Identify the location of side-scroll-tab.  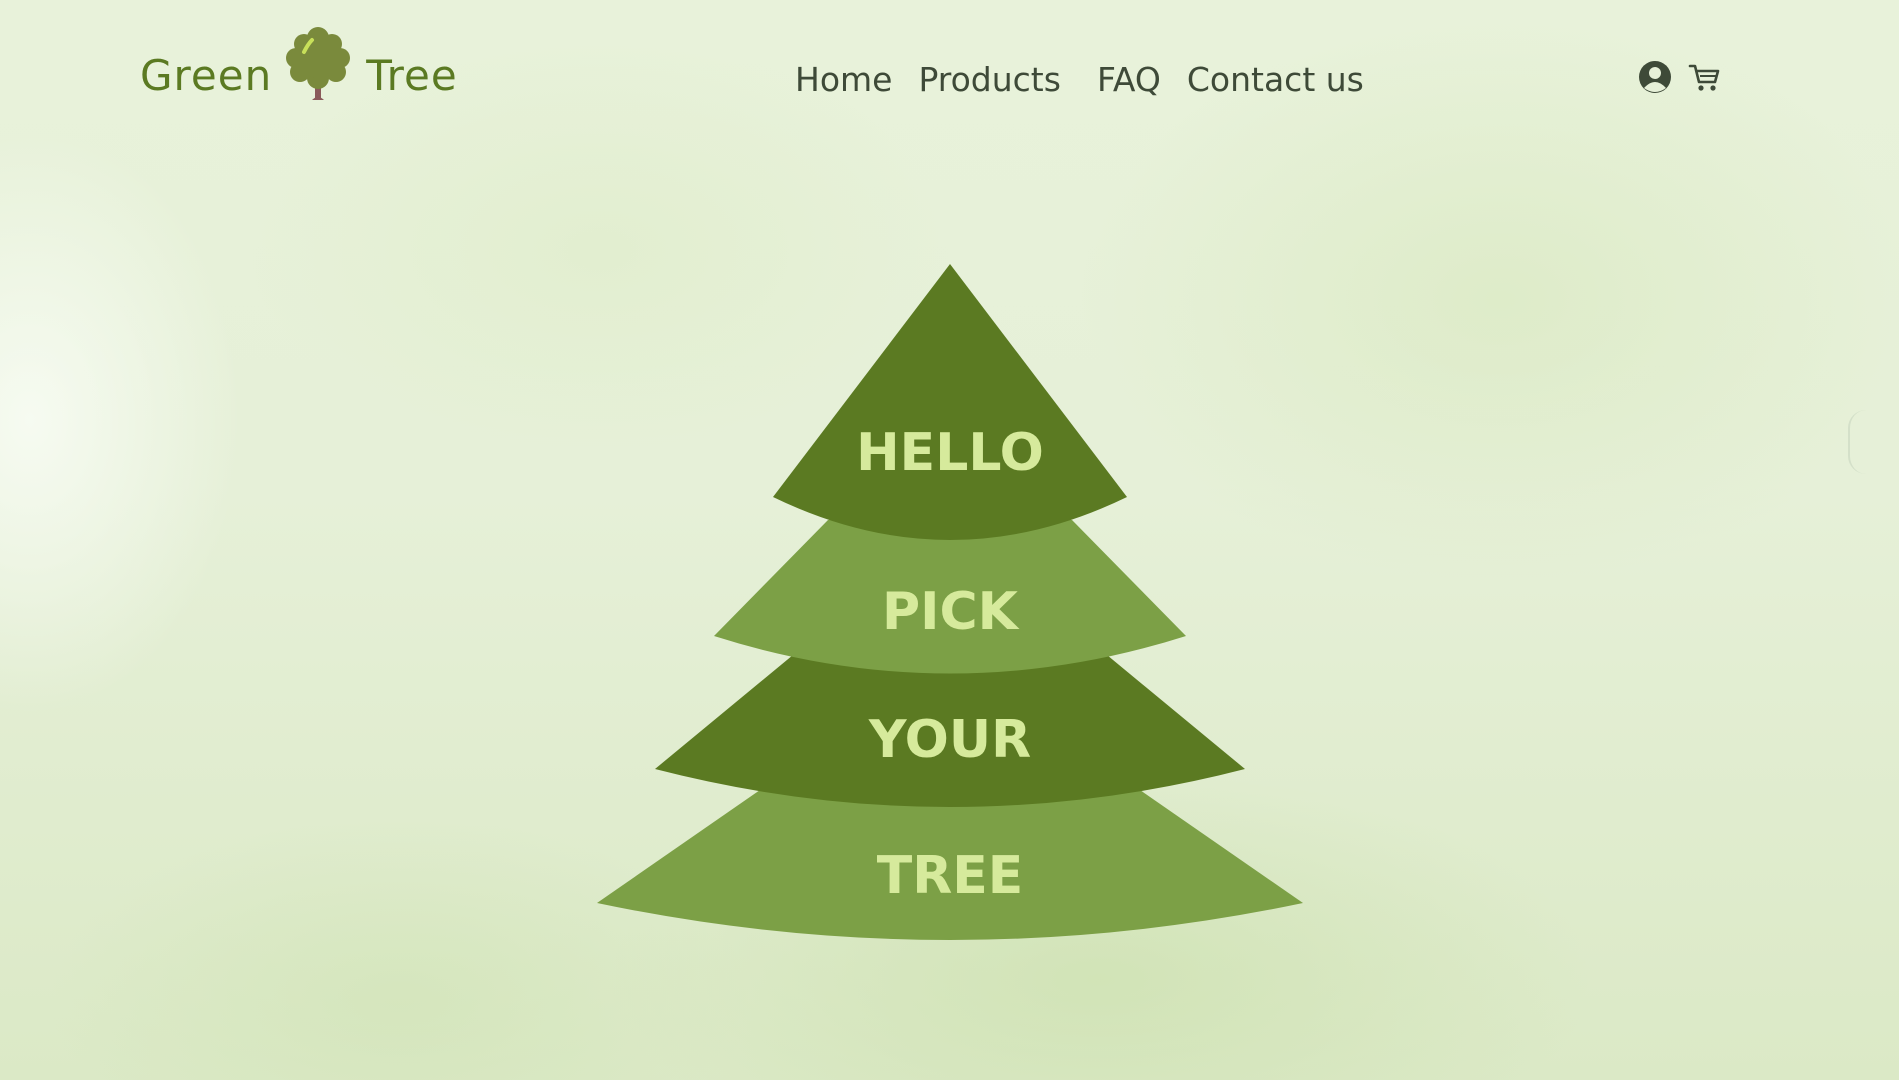
(1859, 442).